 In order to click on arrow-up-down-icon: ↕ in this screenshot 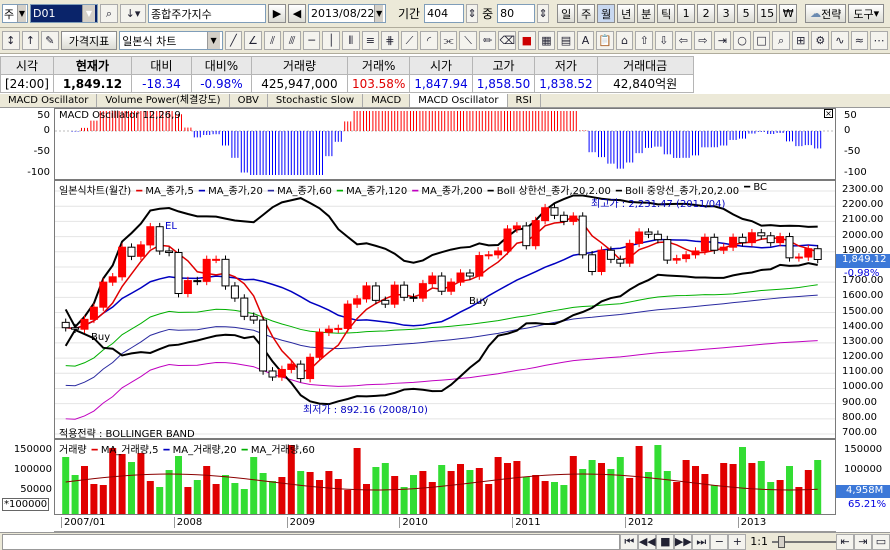, I will do `click(11, 40)`.